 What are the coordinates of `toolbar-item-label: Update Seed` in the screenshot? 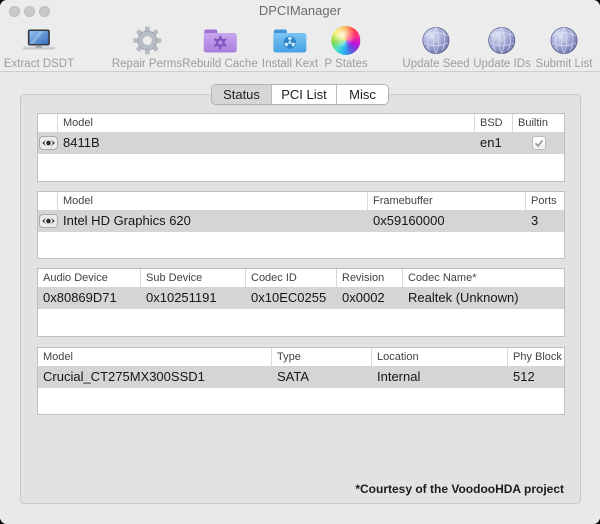 It's located at (436, 64).